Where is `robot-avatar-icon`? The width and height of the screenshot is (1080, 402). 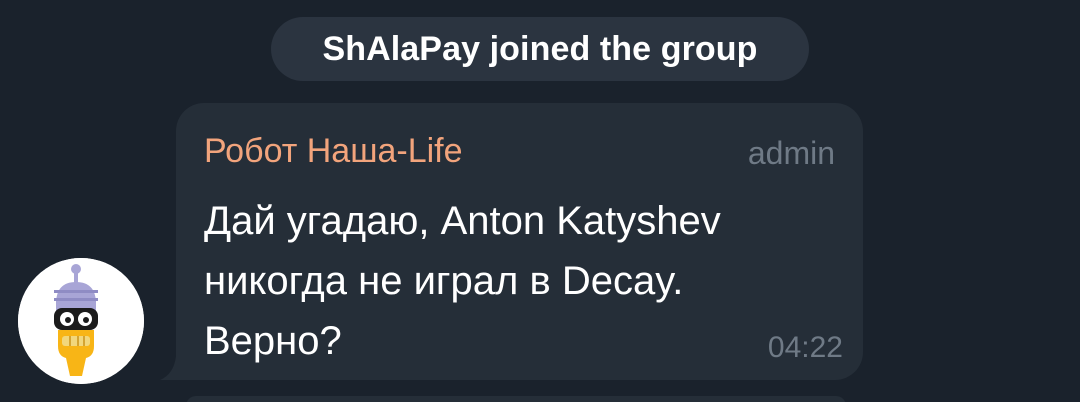
robot-avatar-icon is located at coordinates (81, 321).